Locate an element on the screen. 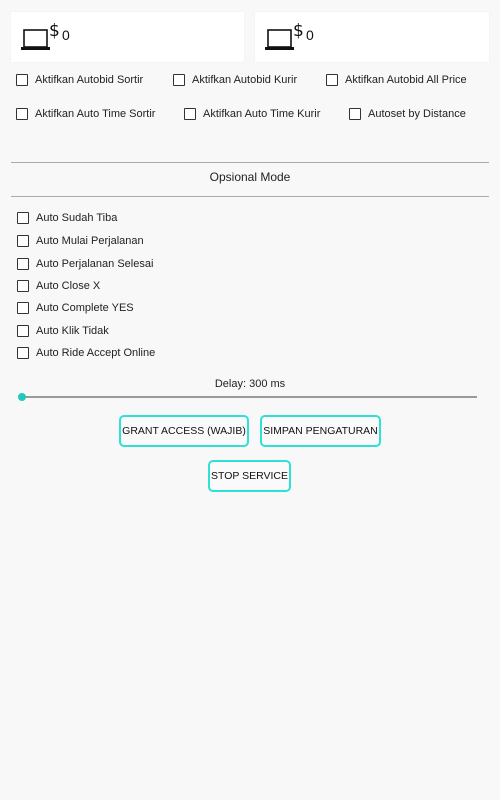 The height and width of the screenshot is (800, 500). autobid-kurir-checkbox: Aktifkan Autobid Kurir is located at coordinates (235, 80).